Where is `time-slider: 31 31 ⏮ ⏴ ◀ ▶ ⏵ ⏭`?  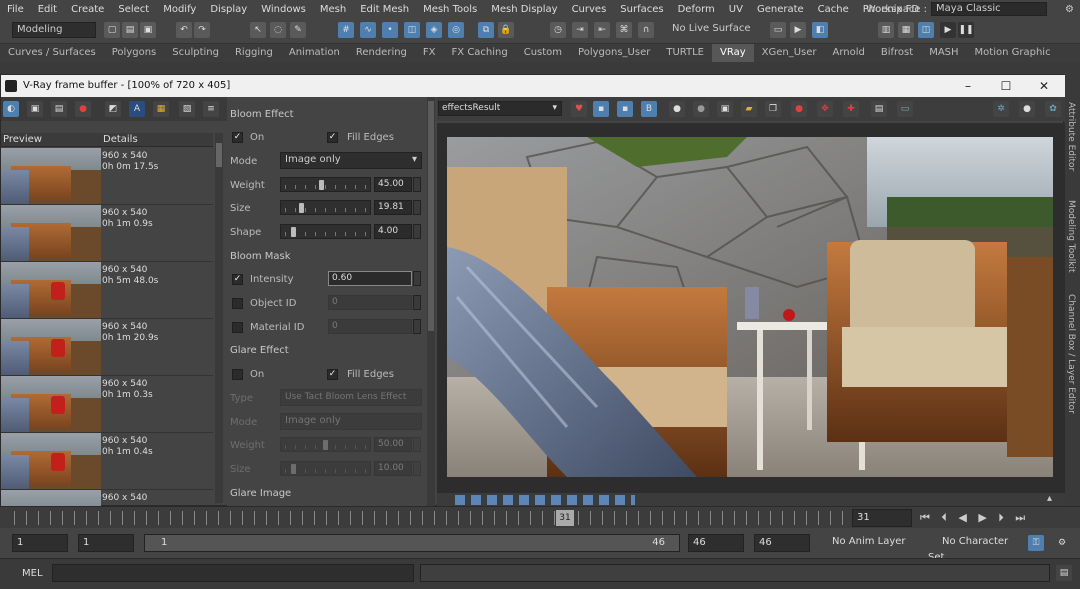
time-slider: 31 31 ⏮ ⏴ ◀ ▶ ⏵ ⏭ is located at coordinates (540, 517).